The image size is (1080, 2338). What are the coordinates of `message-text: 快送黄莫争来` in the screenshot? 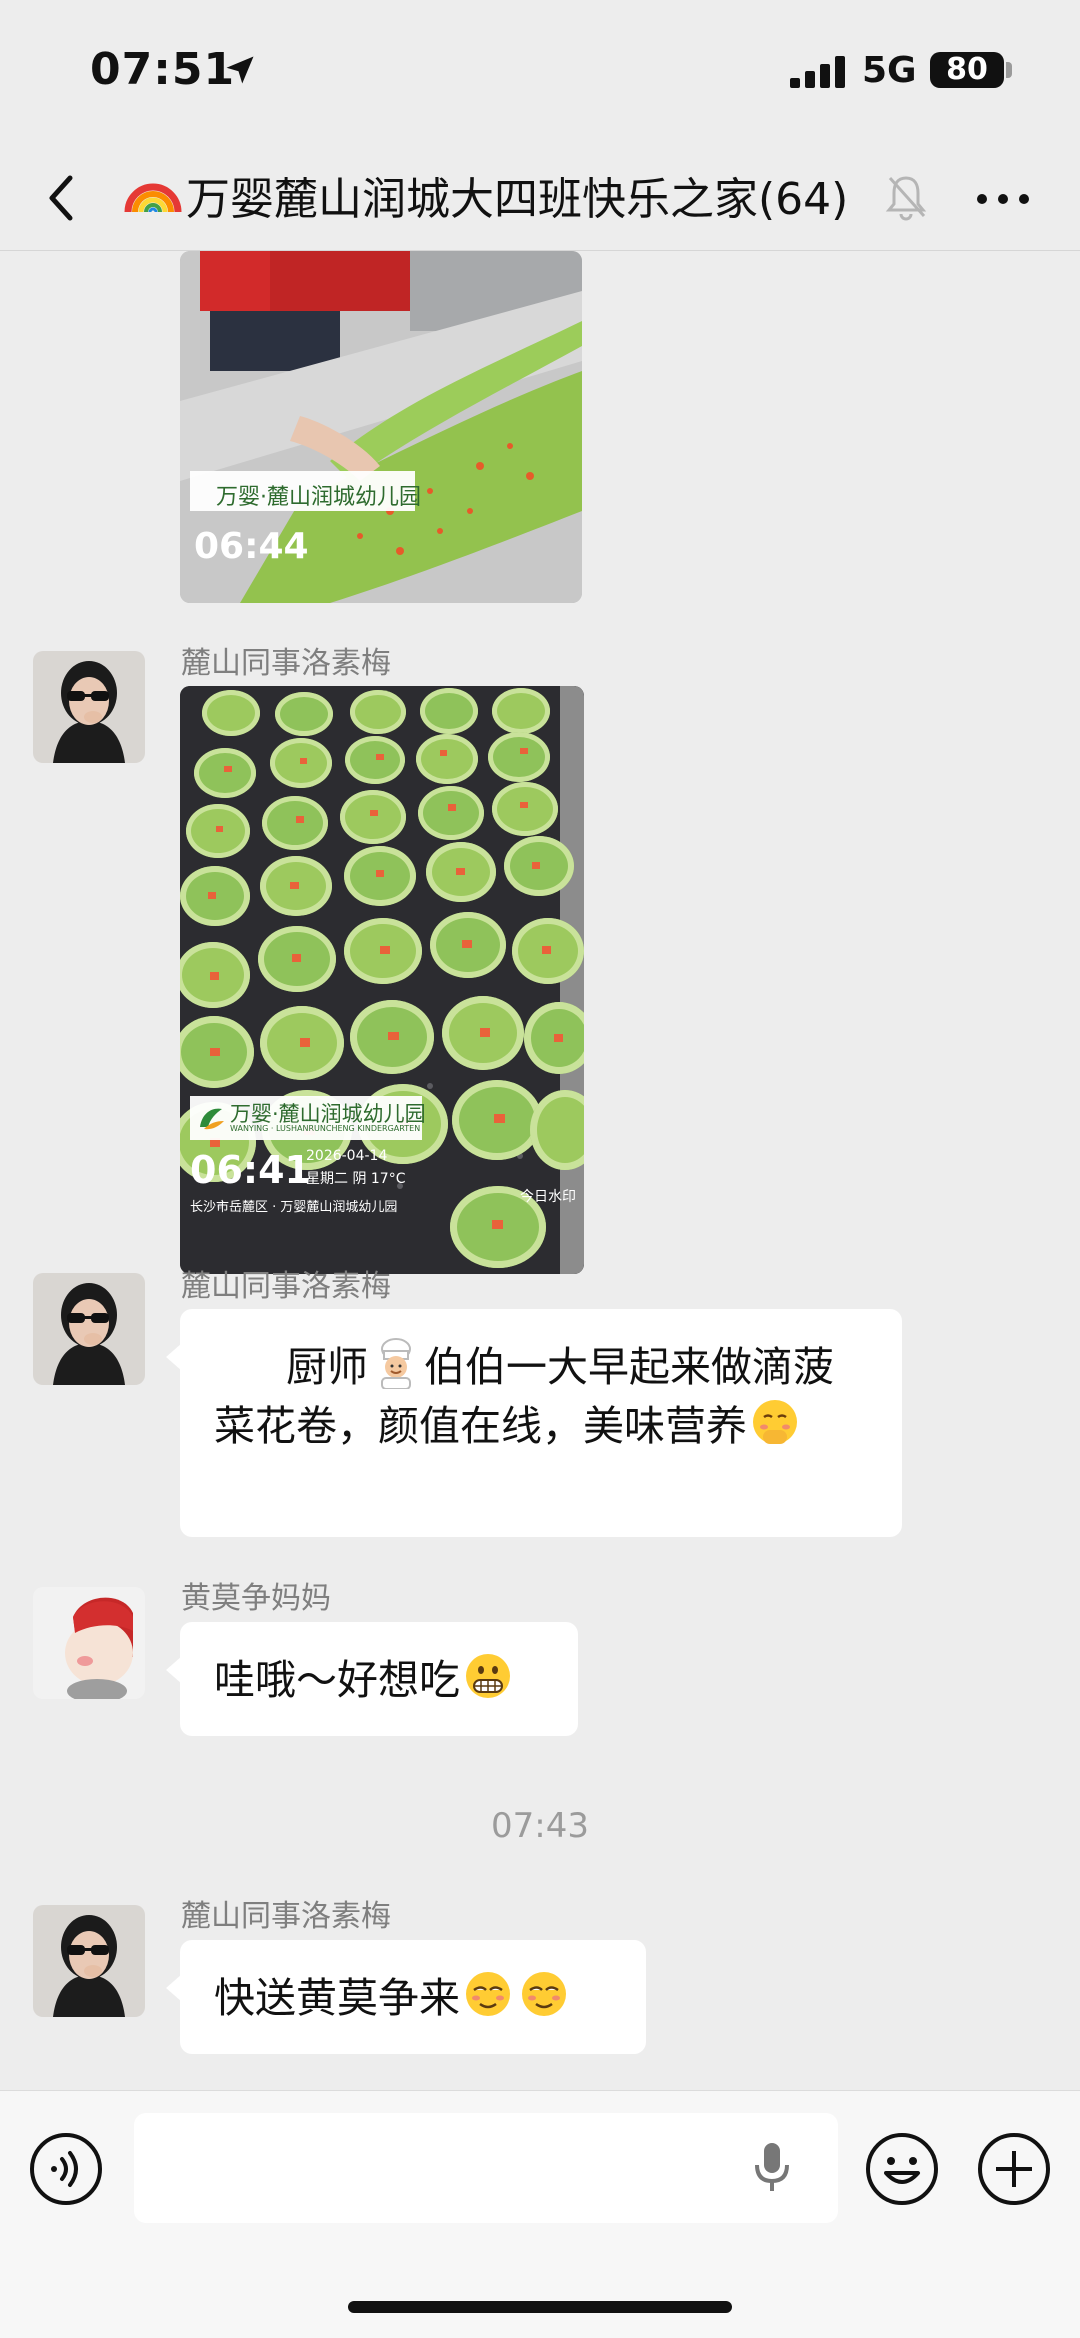 It's located at (337, 1998).